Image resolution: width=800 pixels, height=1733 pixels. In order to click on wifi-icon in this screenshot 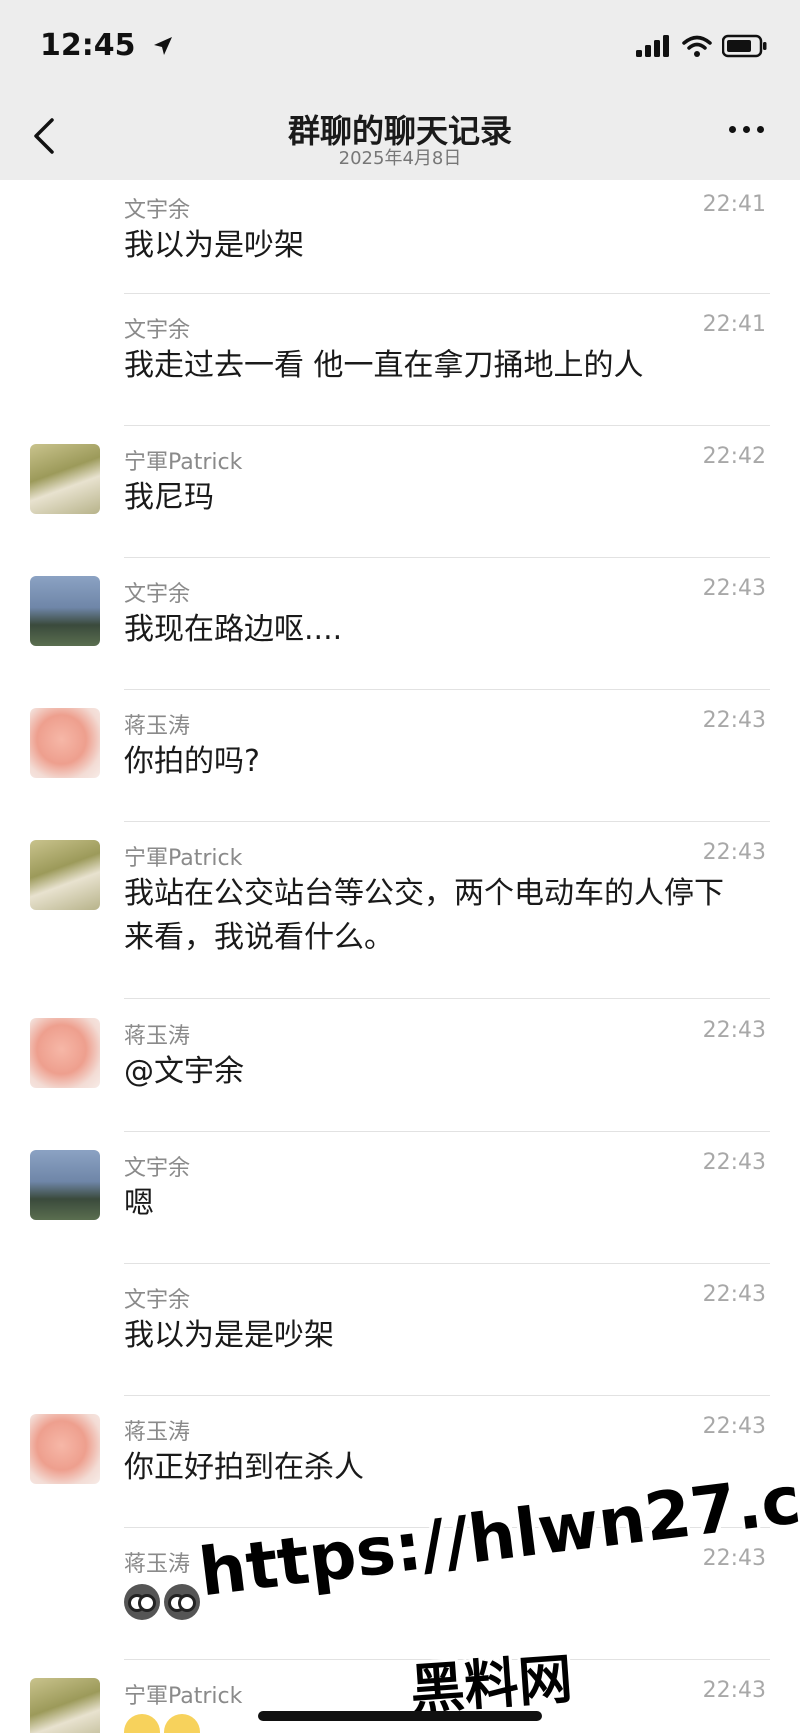, I will do `click(697, 46)`.